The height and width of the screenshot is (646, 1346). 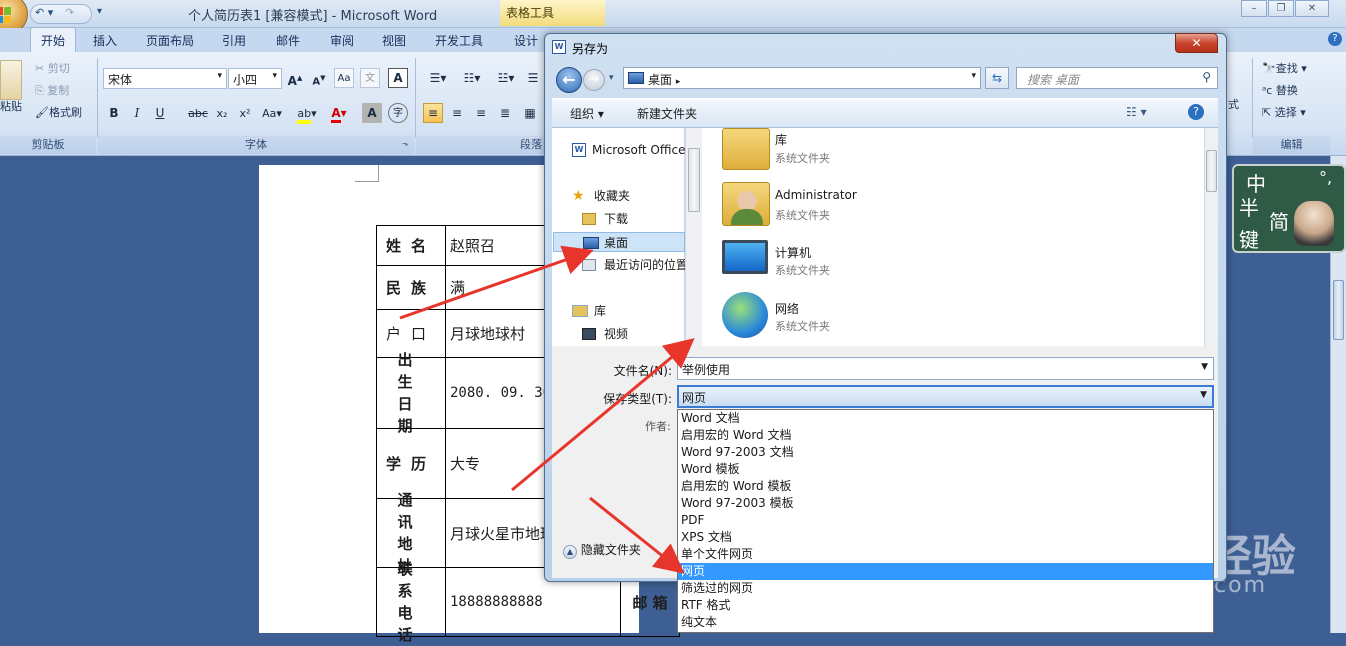 I want to click on annotation-arrows, so click(x=547, y=409).